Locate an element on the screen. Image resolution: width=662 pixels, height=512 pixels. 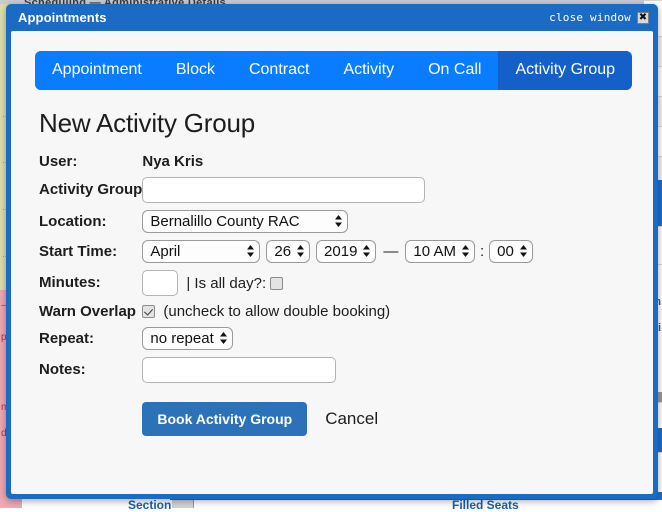
background-bottom-label-section: Section is located at coordinates (149, 505).